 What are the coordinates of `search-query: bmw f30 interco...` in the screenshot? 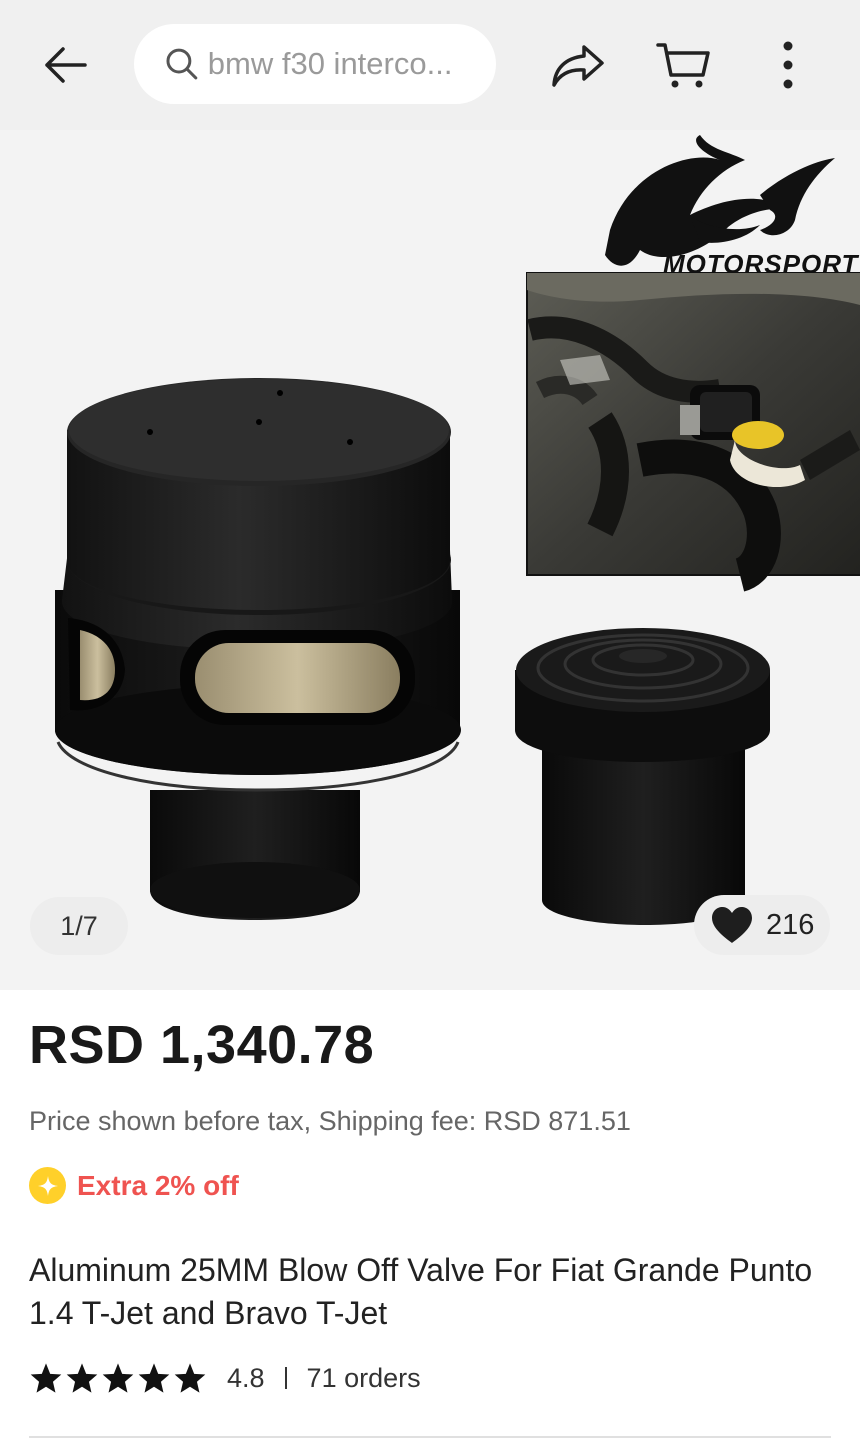 It's located at (330, 63).